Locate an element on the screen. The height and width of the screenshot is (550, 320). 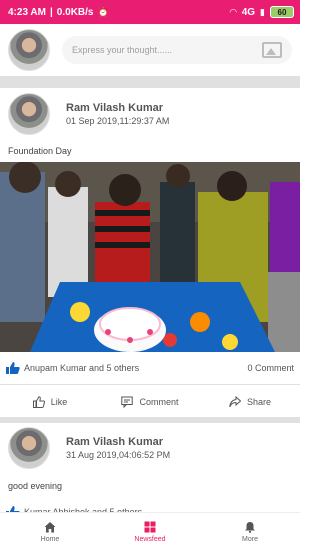
comment-label: Comment is located at coordinates (159, 402).